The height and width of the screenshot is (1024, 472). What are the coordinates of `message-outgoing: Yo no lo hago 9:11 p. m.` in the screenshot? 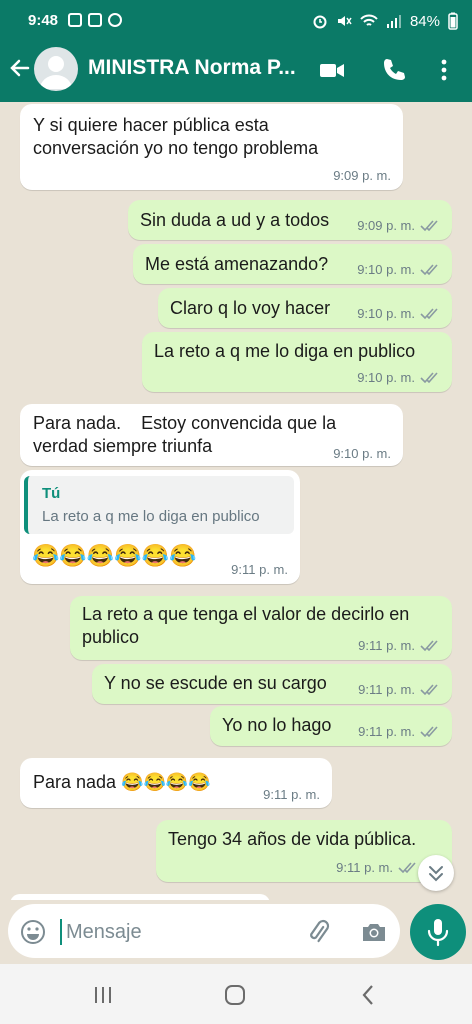 It's located at (331, 726).